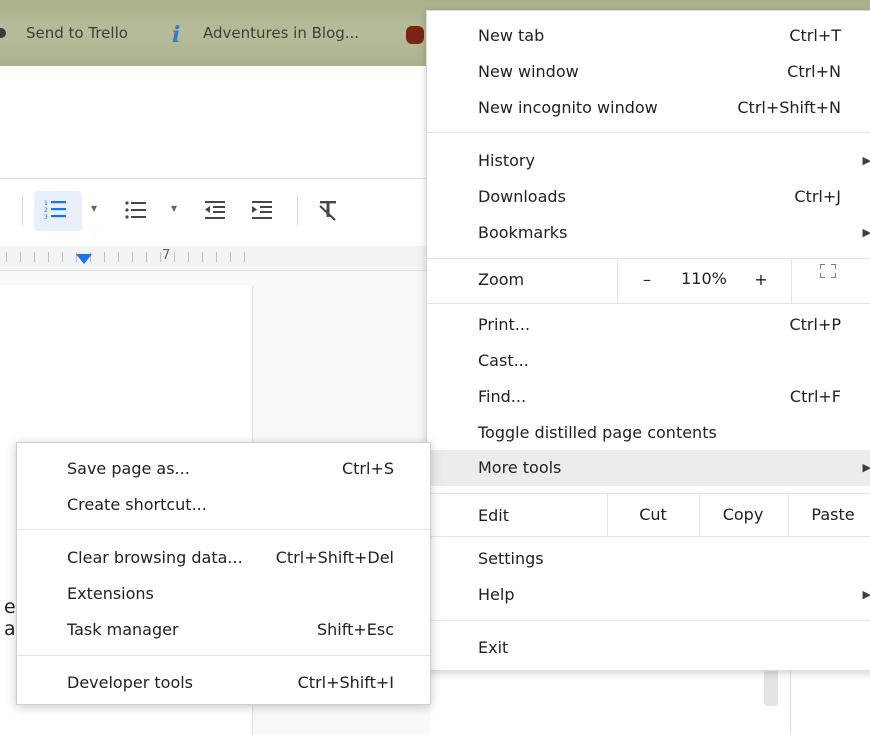  Describe the element at coordinates (815, 396) in the screenshot. I see `menu-item-shortcut: Ctrl+F` at that location.